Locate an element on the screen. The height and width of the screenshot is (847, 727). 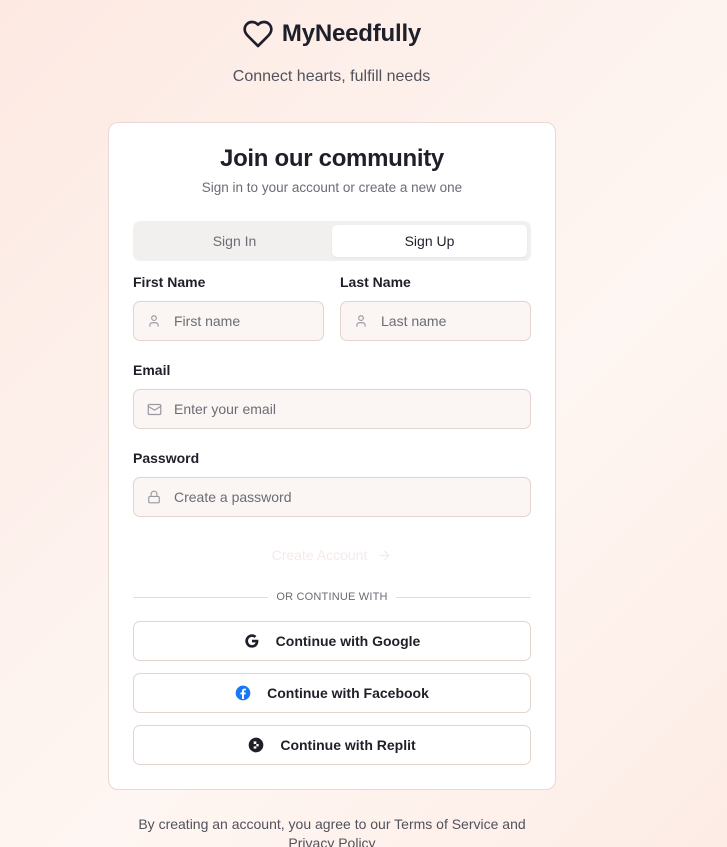
google-button: Continue with Google is located at coordinates (332, 641).